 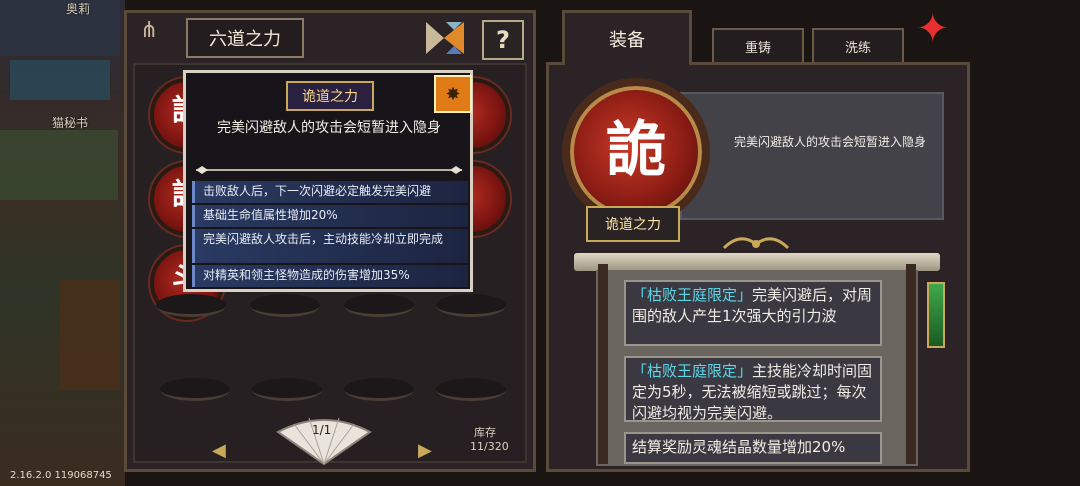 I want to click on tooltip-effect: 击败敌人后，下一次闪避必定触发完美闪避, so click(x=330, y=192).